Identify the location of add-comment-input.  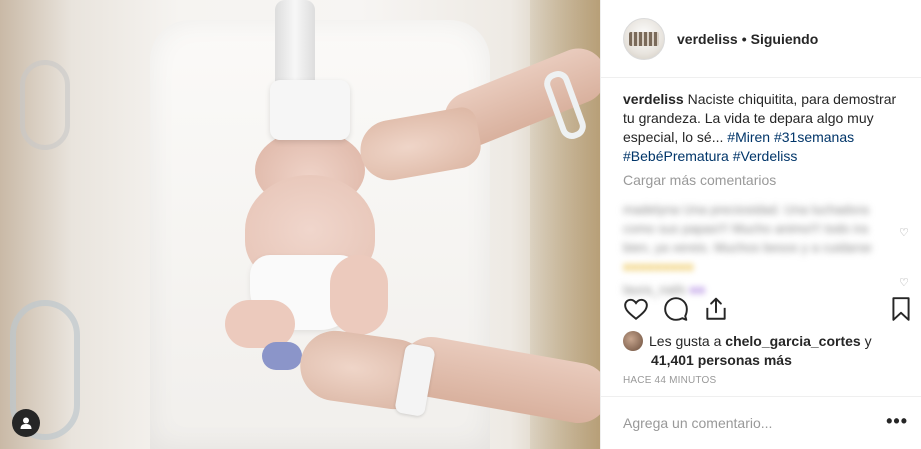
(748, 423).